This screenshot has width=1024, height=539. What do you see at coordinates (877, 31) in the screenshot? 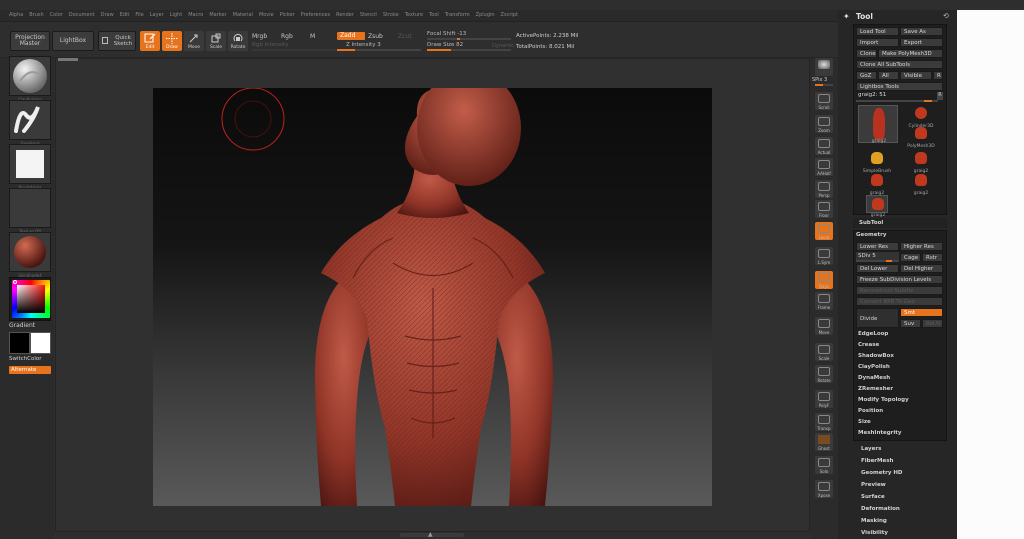
I see `load-tool-button: Load Tool` at bounding box center [877, 31].